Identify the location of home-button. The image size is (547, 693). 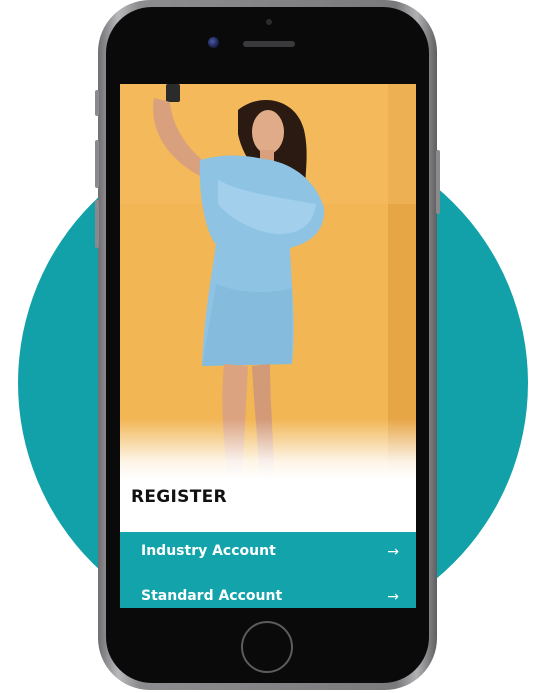
(267, 647).